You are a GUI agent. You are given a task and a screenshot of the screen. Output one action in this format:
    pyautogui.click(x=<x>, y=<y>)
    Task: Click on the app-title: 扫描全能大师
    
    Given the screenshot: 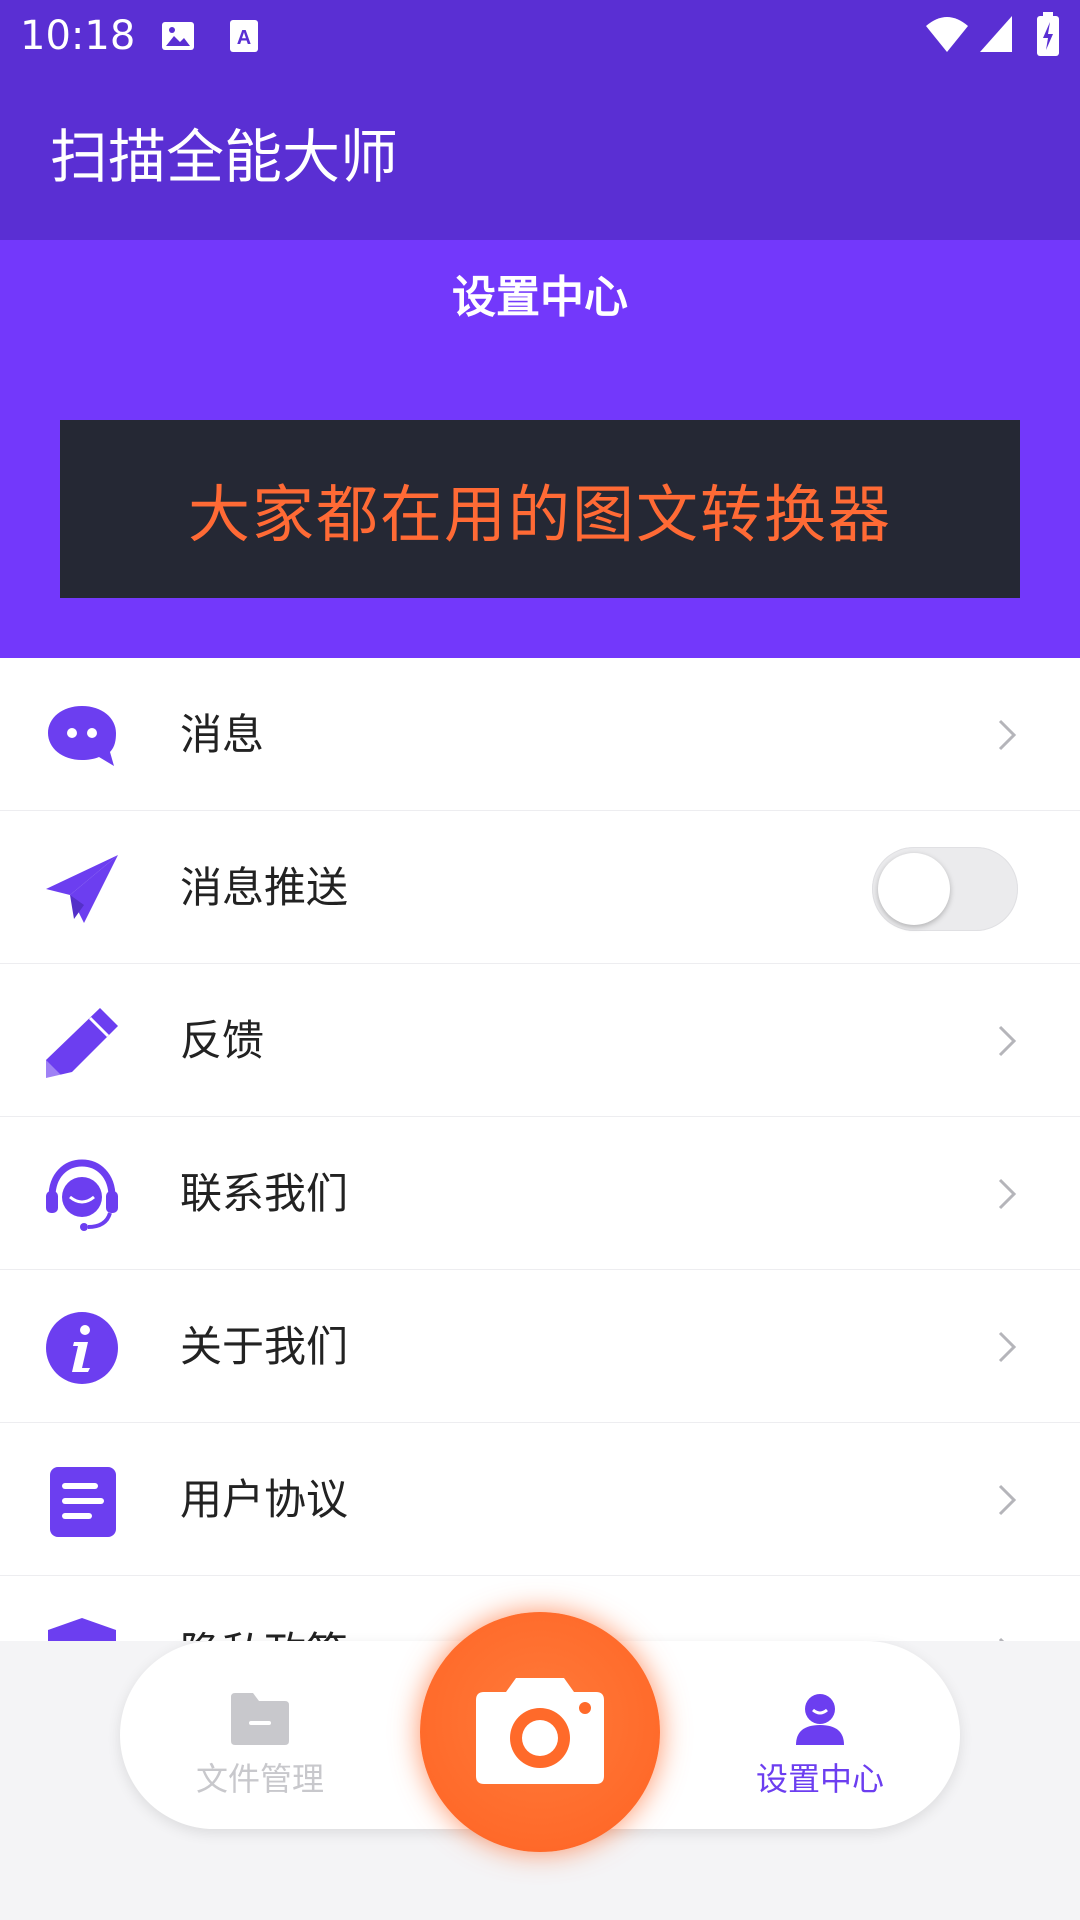 What is the action you would take?
    pyautogui.click(x=224, y=157)
    